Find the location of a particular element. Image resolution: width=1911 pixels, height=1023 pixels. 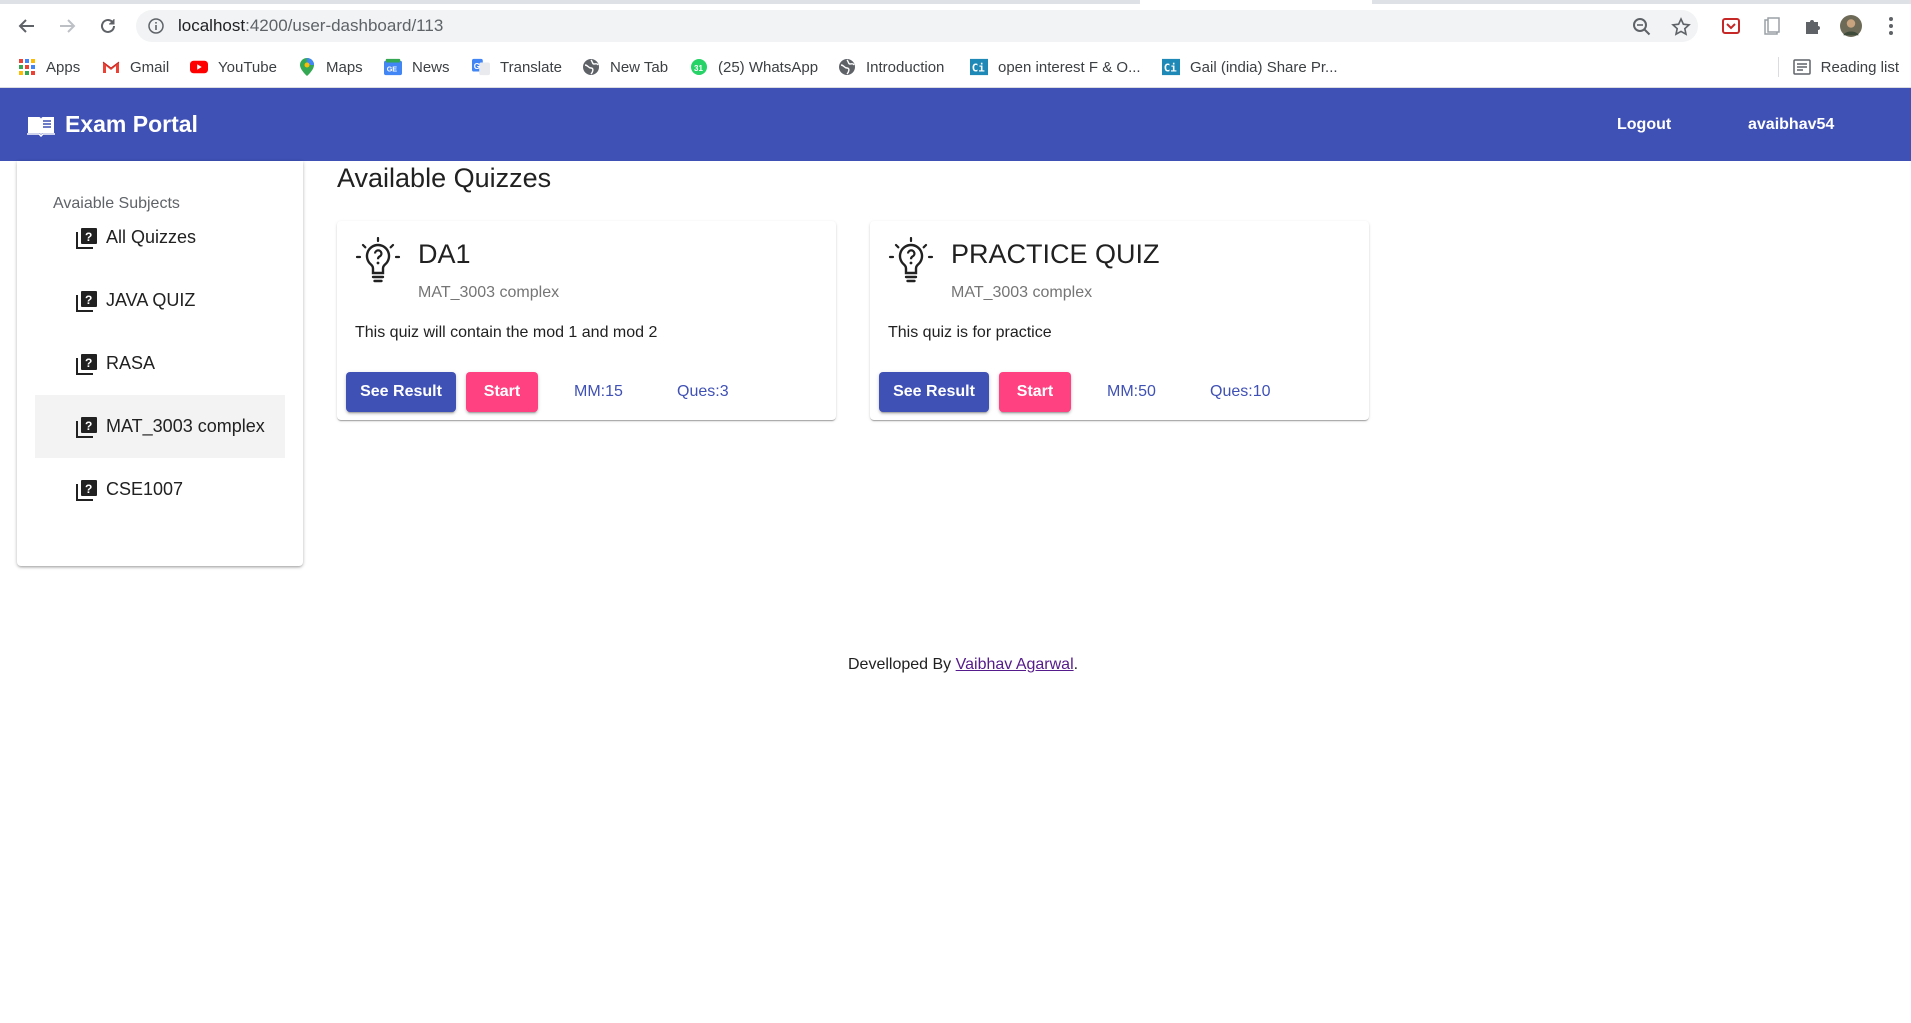

bookmark-whatsapp: 31 (25) WhatsApp is located at coordinates (754, 67).